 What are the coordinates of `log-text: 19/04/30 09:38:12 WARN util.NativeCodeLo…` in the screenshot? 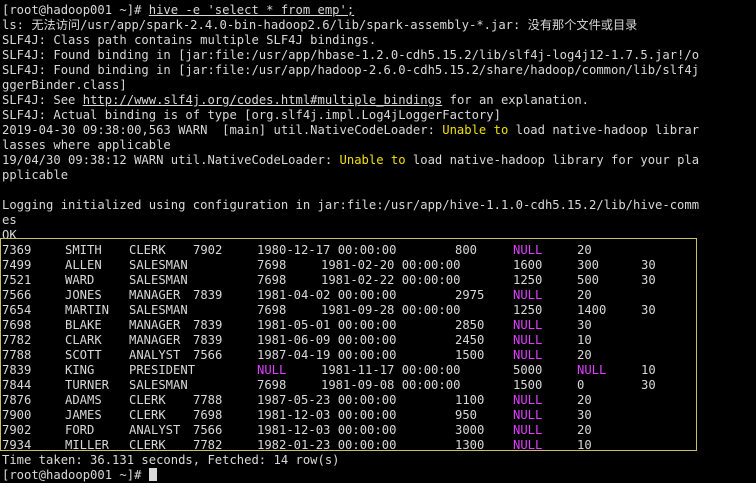 It's located at (171, 160).